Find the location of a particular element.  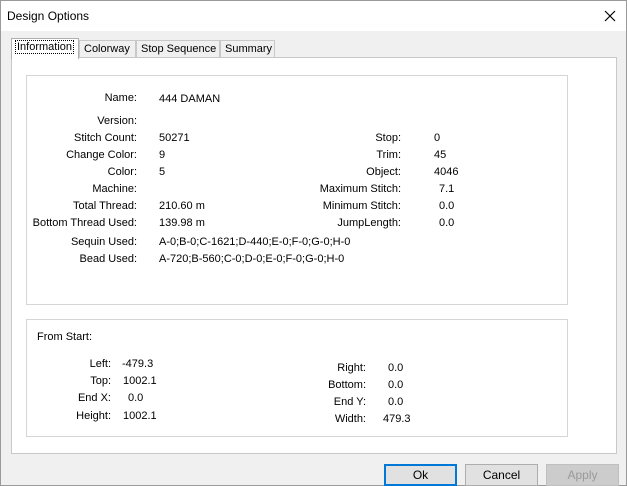

tab-summary-label: Summary is located at coordinates (249, 49).